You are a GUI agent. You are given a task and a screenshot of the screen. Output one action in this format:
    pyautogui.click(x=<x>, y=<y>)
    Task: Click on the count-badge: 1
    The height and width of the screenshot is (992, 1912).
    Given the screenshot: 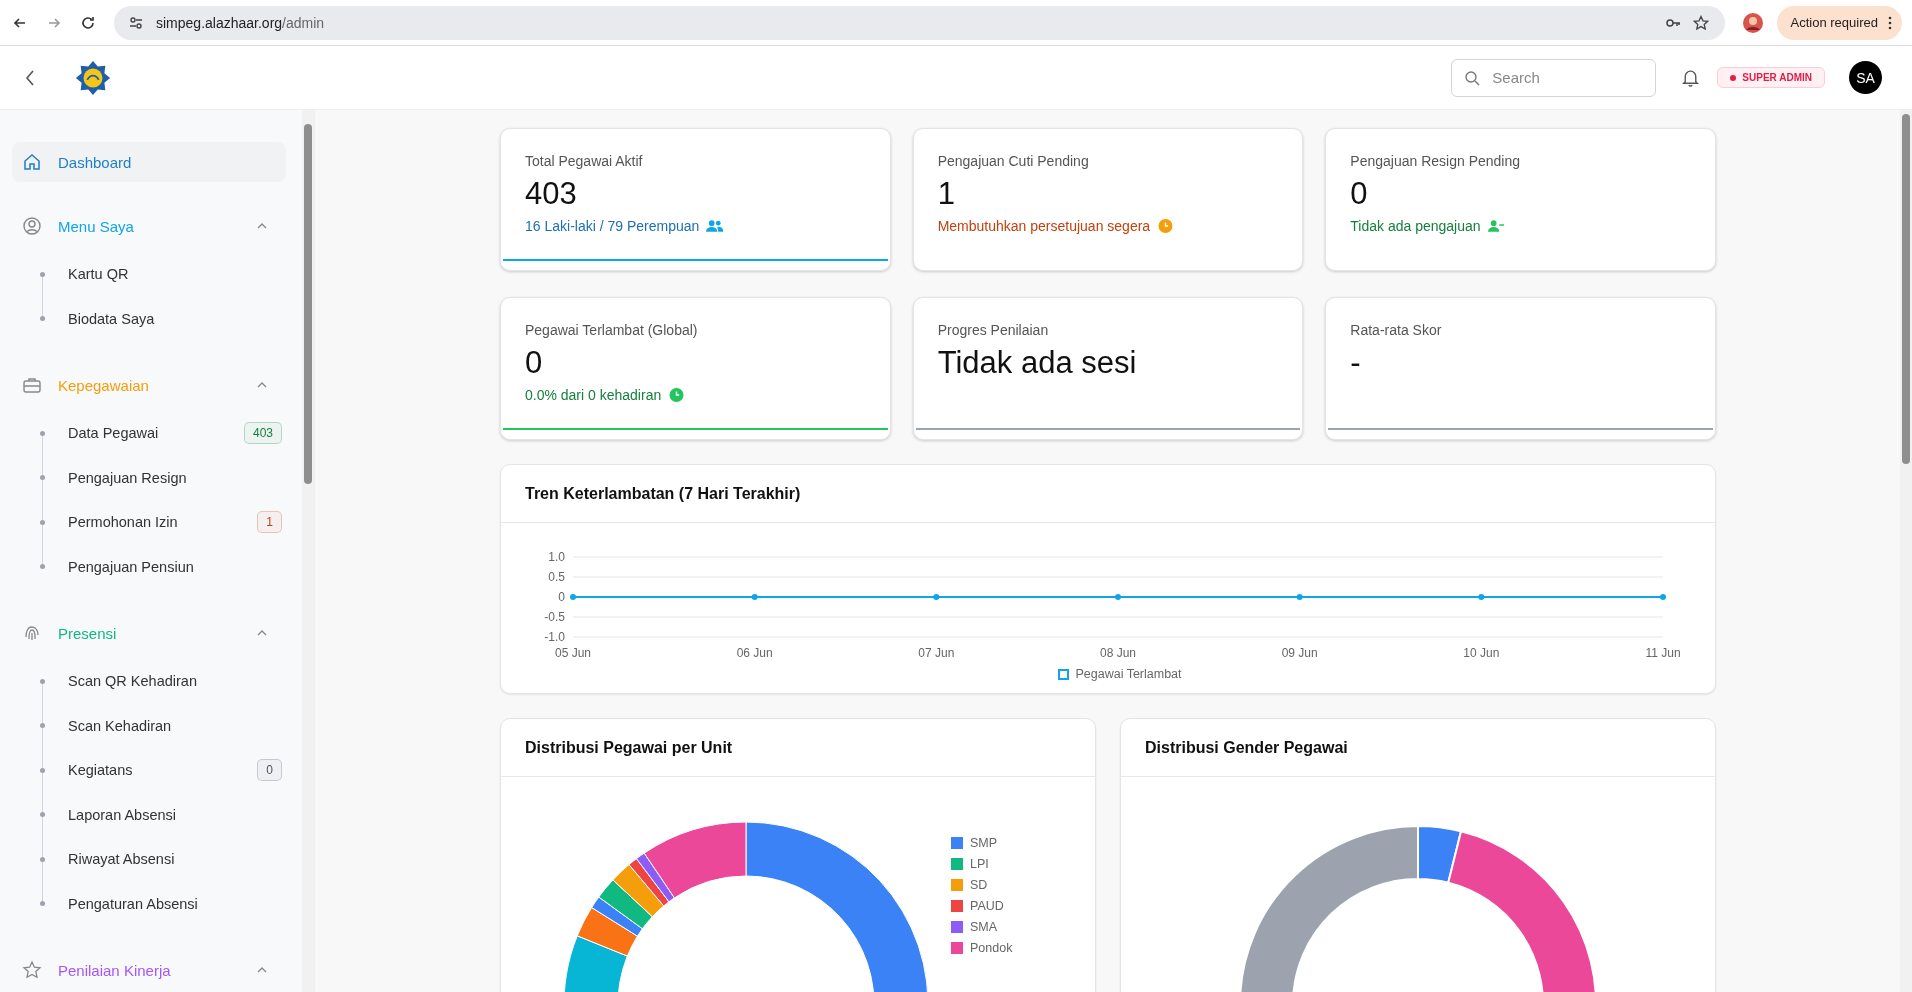 What is the action you would take?
    pyautogui.click(x=269, y=522)
    